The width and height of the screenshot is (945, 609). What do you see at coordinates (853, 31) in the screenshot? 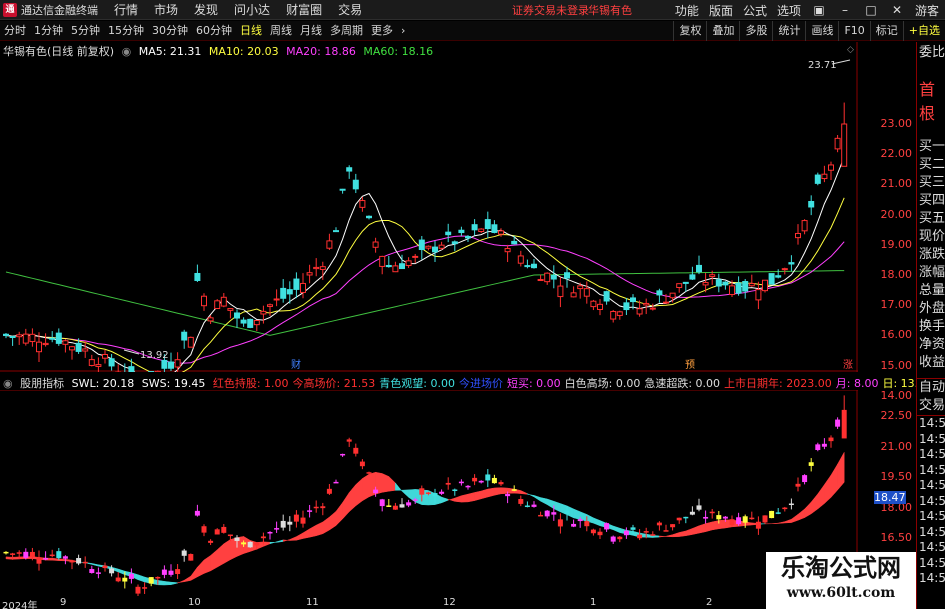
I see `f10-button: F10` at bounding box center [853, 31].